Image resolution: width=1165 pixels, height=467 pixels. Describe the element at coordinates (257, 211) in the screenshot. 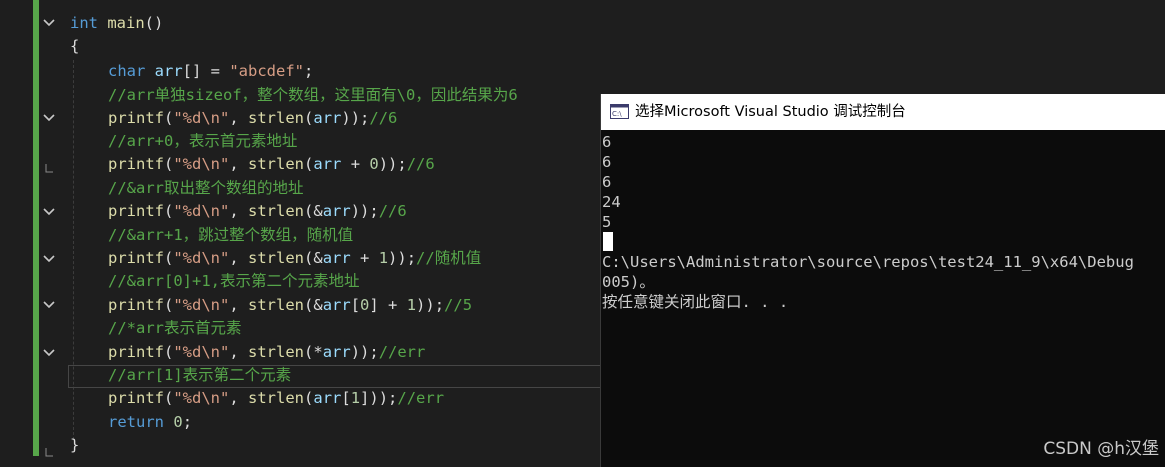

I see `code-line: printf("%d\n", strlen(&arr));//6` at that location.